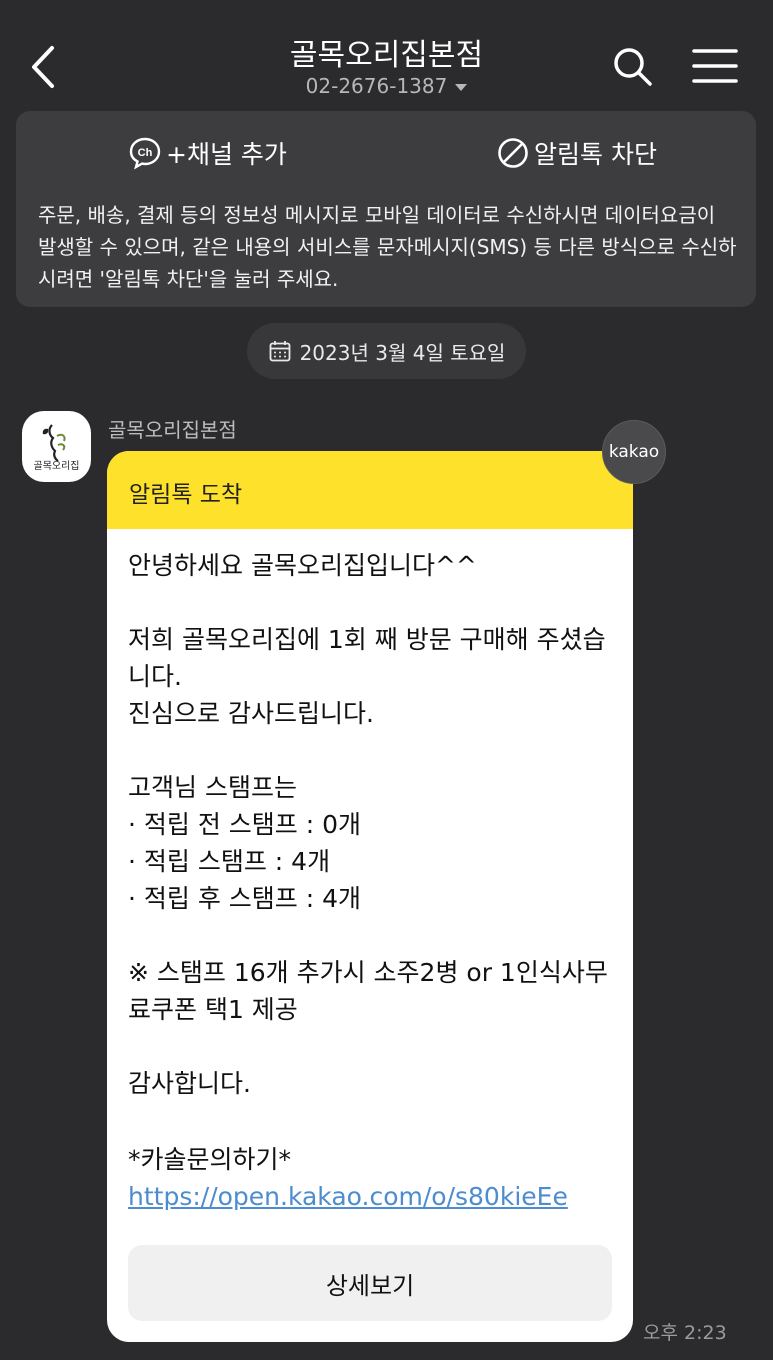  Describe the element at coordinates (279, 351) in the screenshot. I see `calendar-icon` at that location.